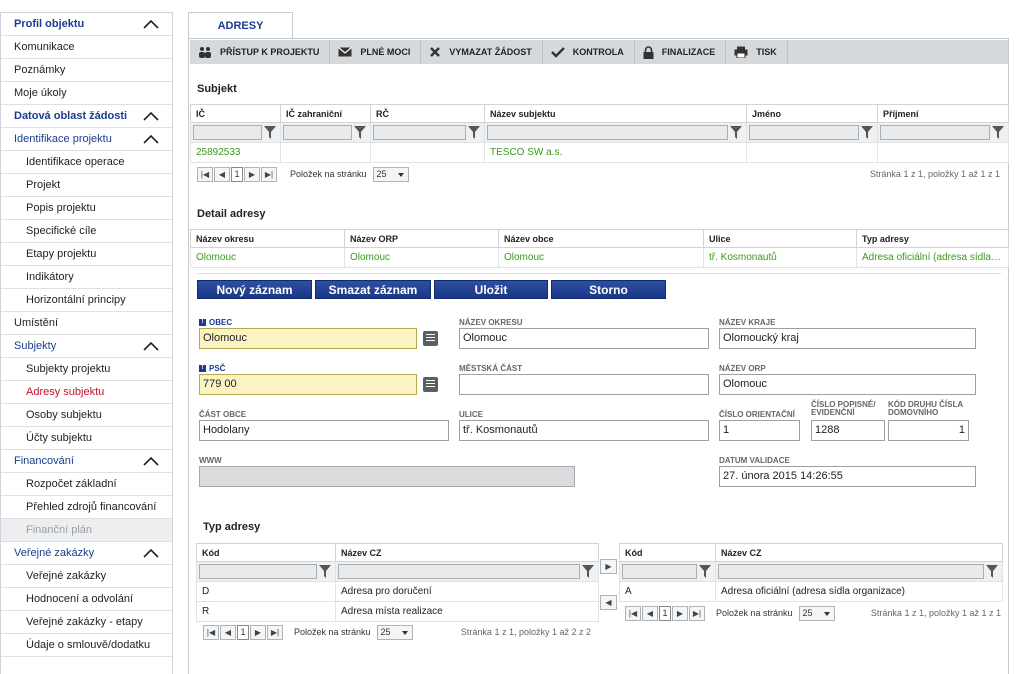 This screenshot has width=1023, height=674. I want to click on cast-obce-field: Hodolany, so click(324, 430).